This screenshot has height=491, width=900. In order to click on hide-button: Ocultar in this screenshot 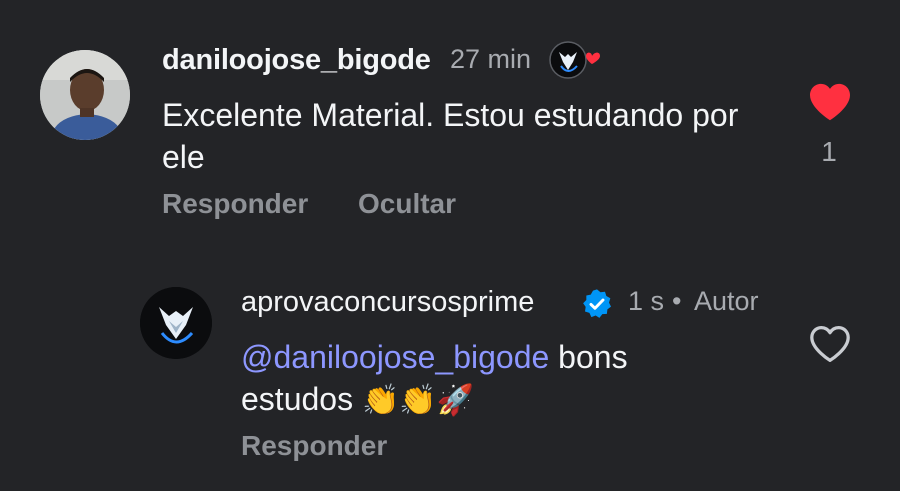, I will do `click(407, 204)`.